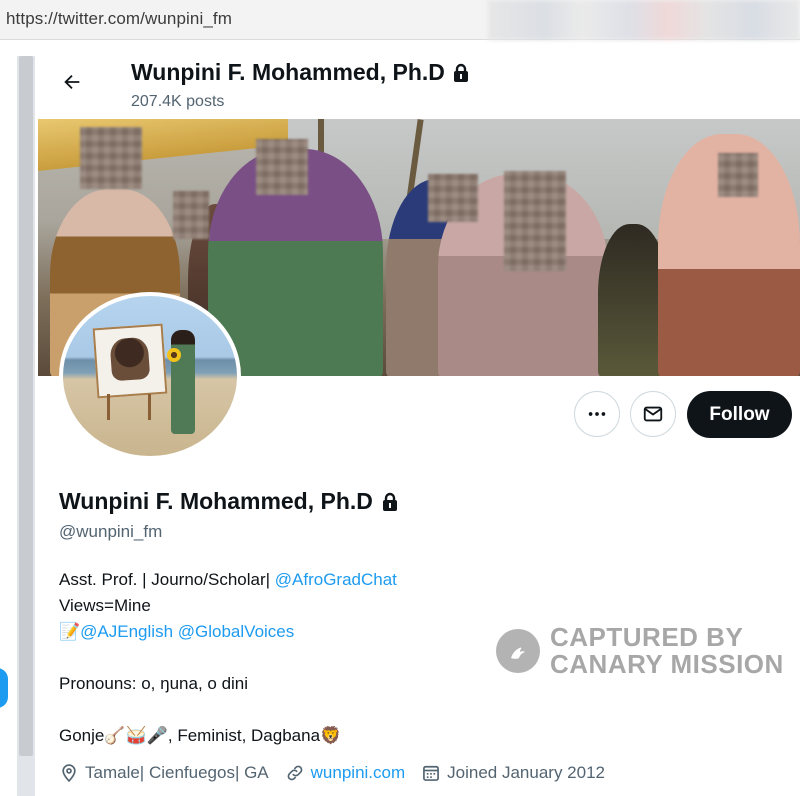 The width and height of the screenshot is (800, 796). I want to click on bio-text: , Feminist, Dagbana, so click(244, 735).